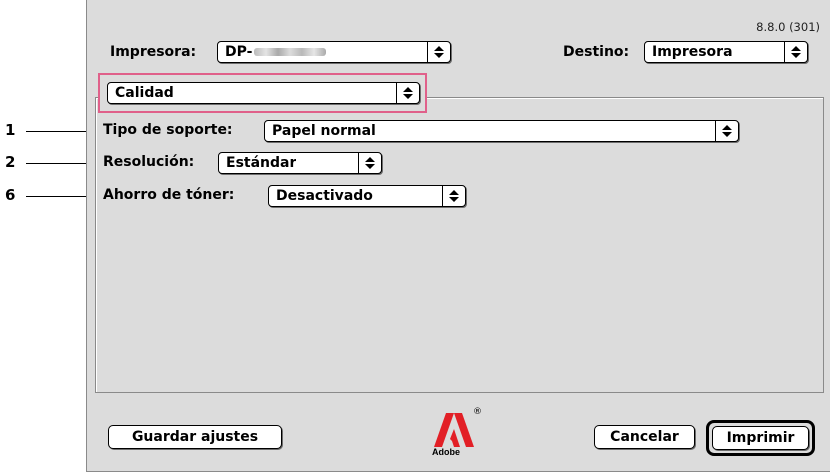 The width and height of the screenshot is (830, 472). I want to click on callout-number-2: 2, so click(10, 162).